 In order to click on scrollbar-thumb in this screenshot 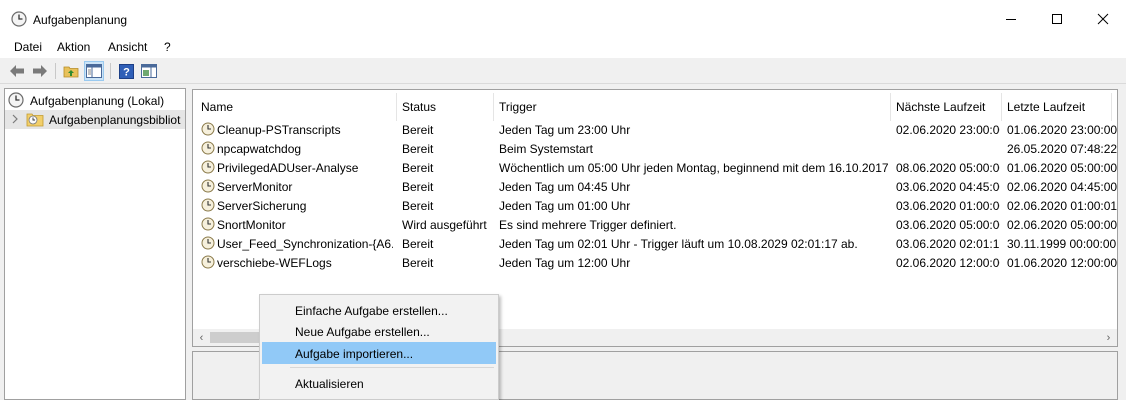, I will do `click(235, 337)`.